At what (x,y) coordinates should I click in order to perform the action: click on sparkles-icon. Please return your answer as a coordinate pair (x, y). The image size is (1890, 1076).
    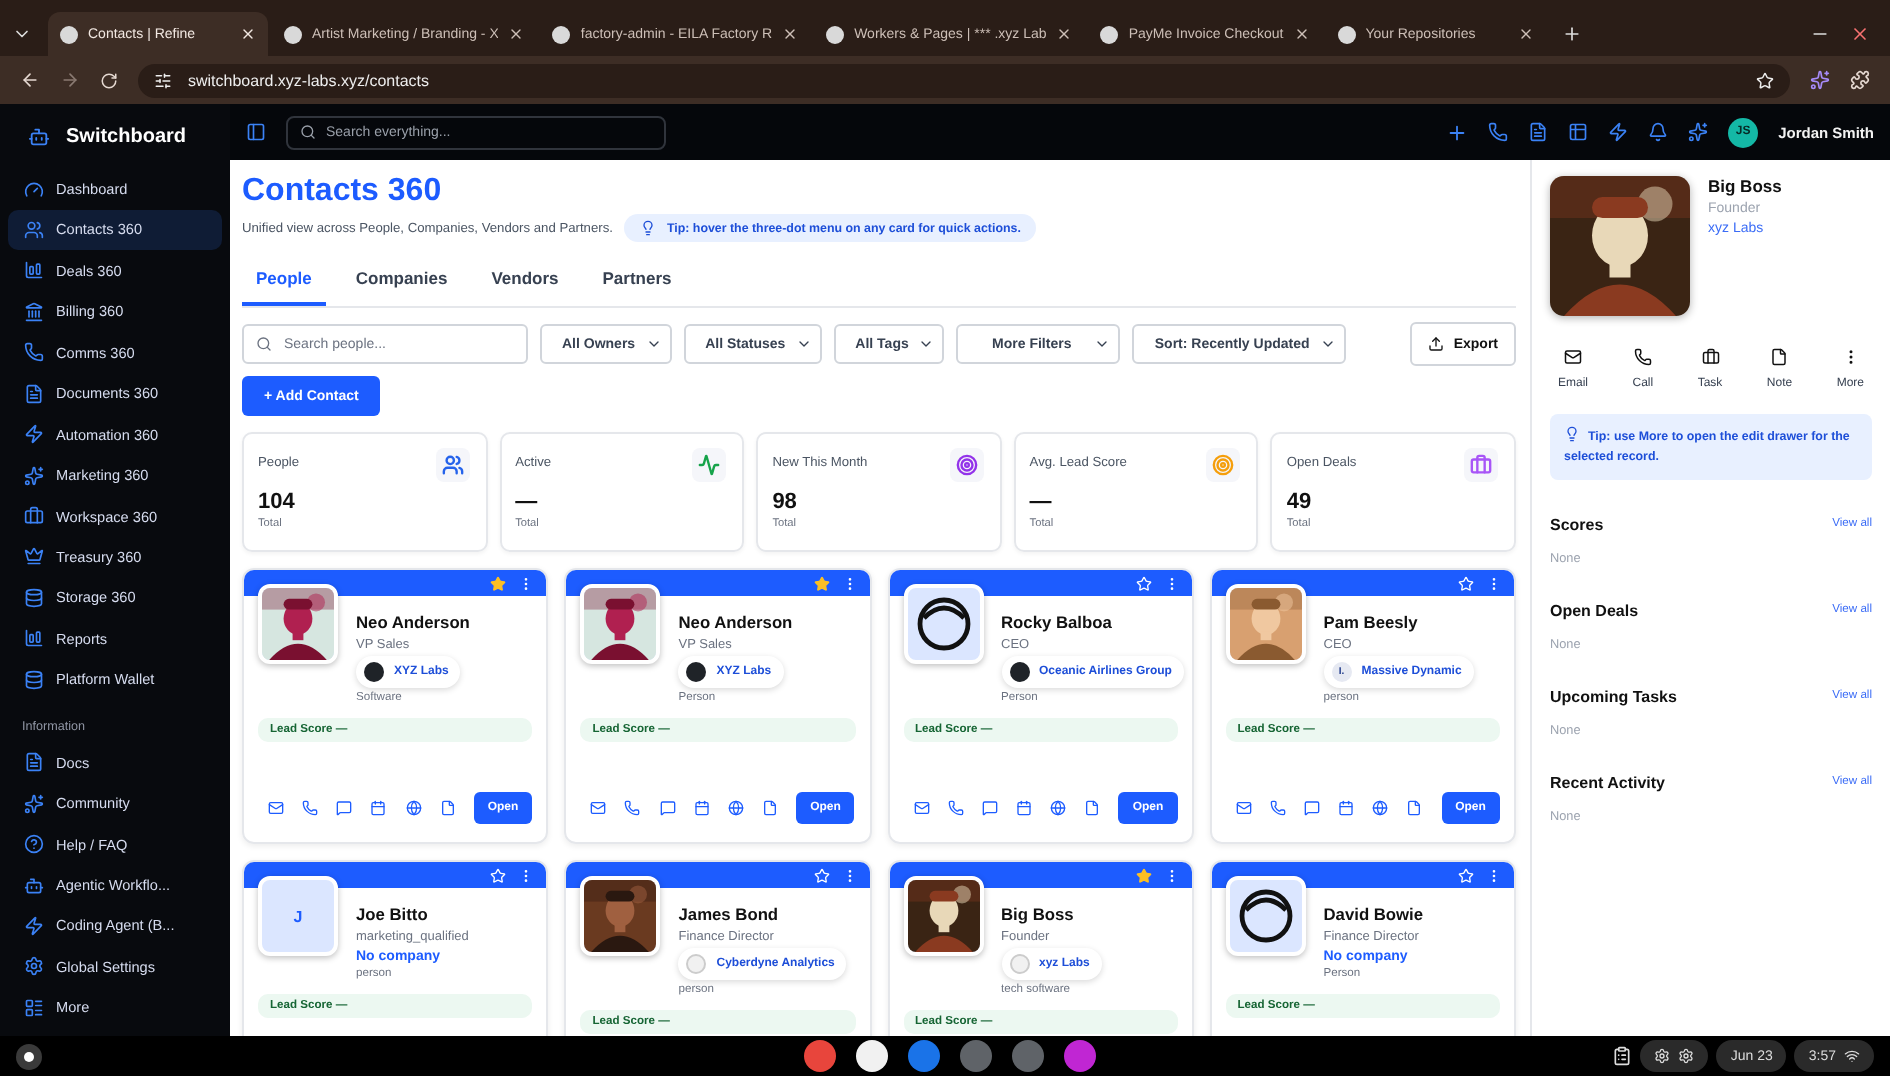
    Looking at the image, I should click on (1698, 132).